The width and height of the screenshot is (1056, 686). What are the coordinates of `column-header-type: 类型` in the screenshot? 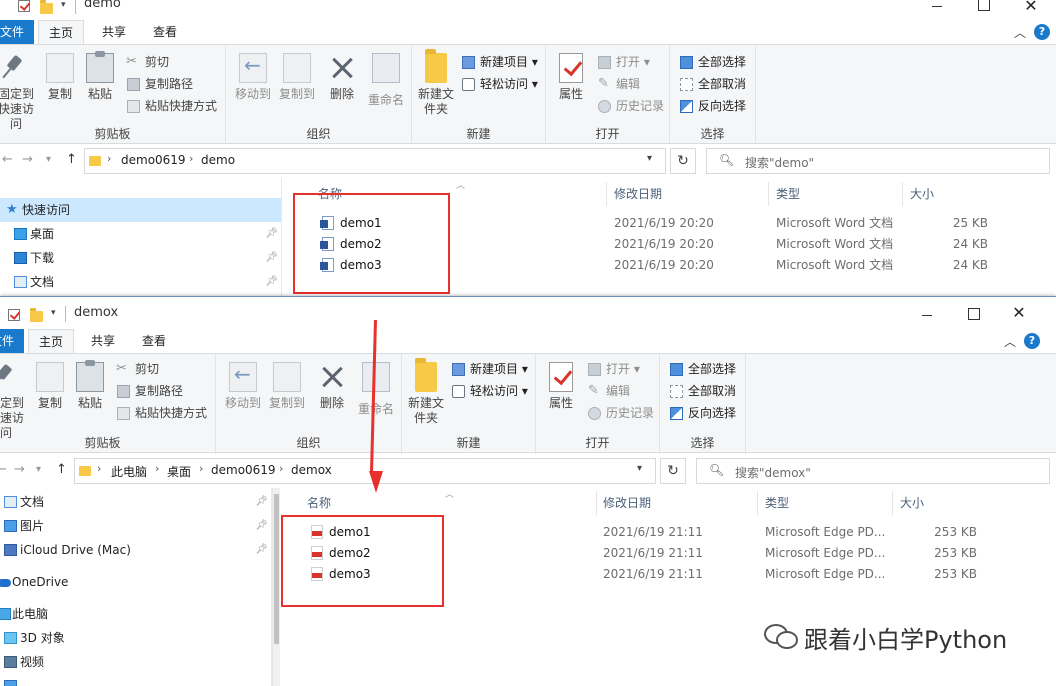 It's located at (777, 503).